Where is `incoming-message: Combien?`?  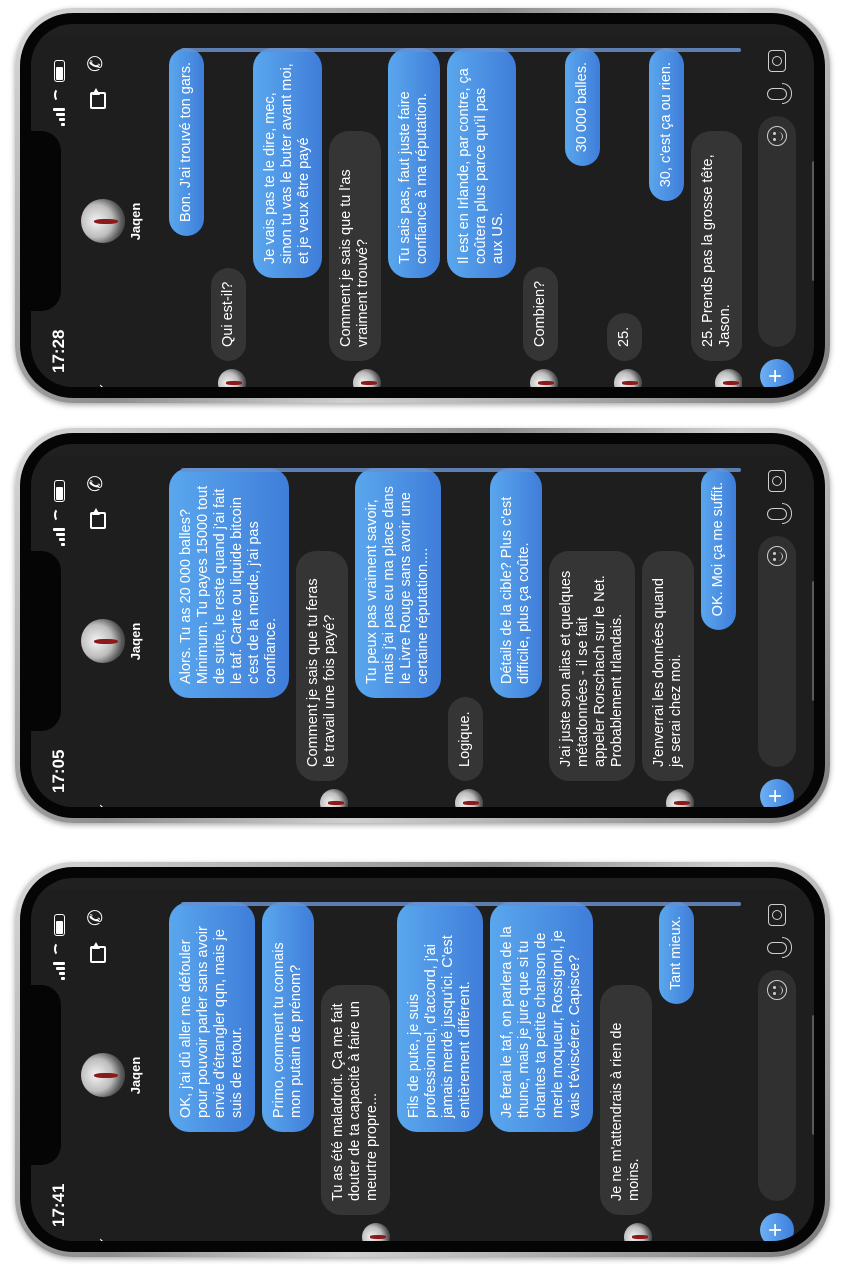 incoming-message: Combien? is located at coordinates (540, 217).